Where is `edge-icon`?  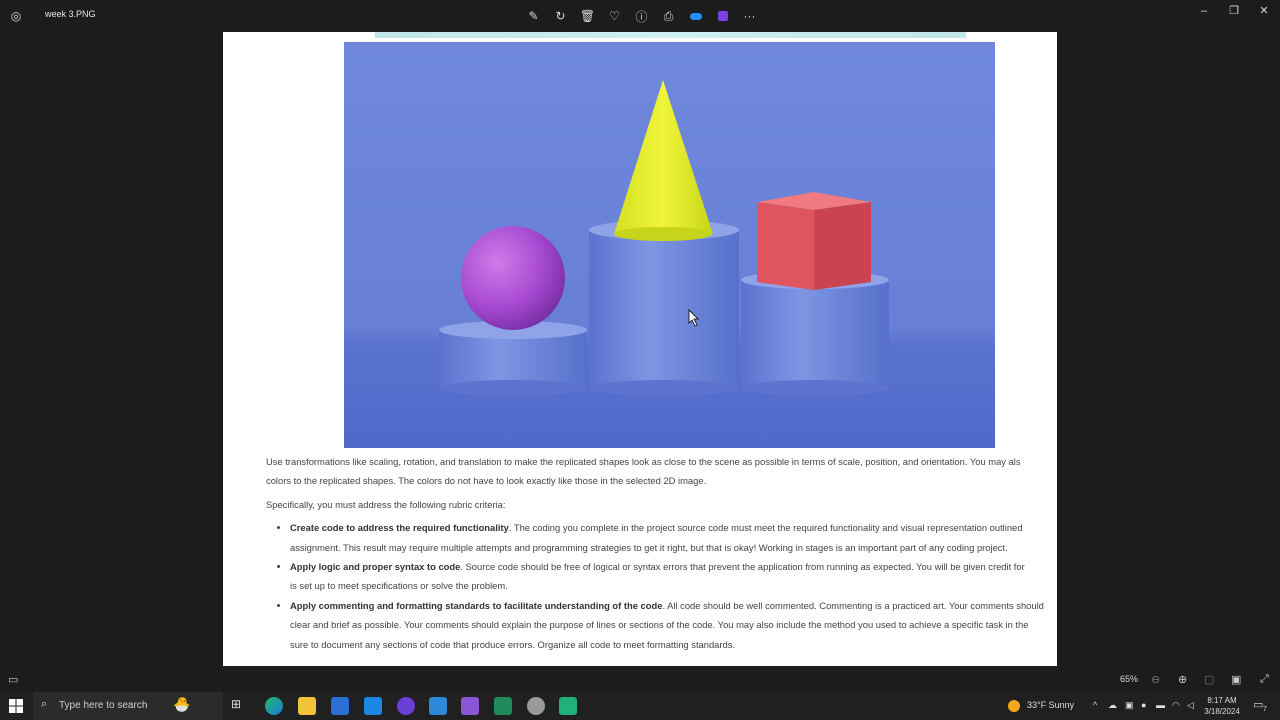 edge-icon is located at coordinates (274, 706).